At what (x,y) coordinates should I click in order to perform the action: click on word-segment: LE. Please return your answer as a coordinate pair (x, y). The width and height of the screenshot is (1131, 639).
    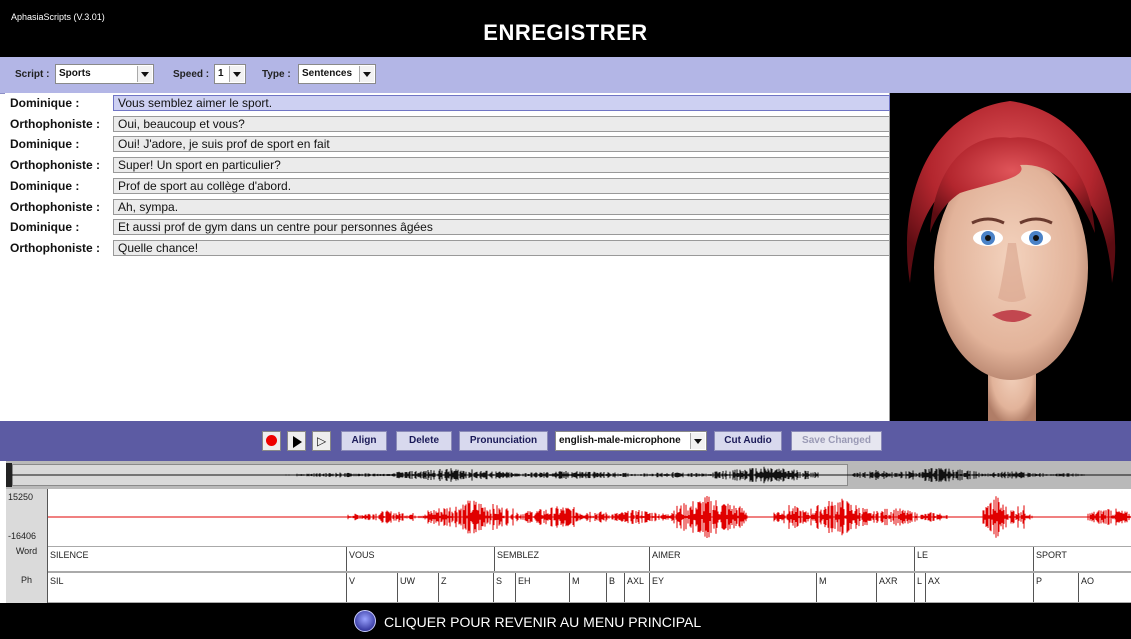
    Looking at the image, I should click on (973, 559).